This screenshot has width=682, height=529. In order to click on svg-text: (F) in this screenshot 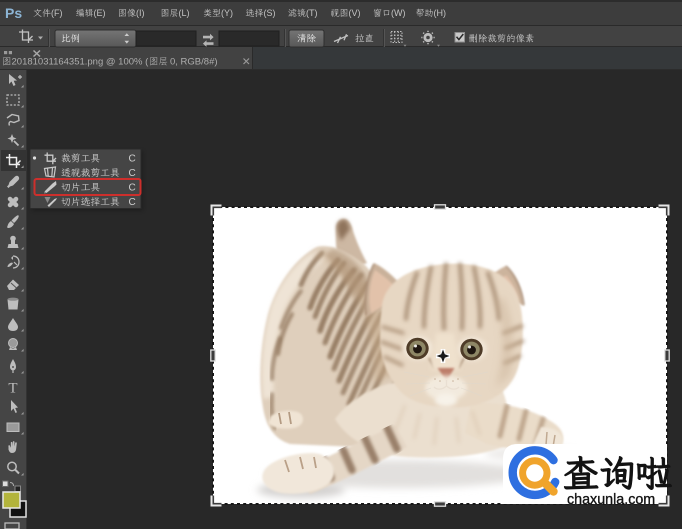, I will do `click(57, 13)`.